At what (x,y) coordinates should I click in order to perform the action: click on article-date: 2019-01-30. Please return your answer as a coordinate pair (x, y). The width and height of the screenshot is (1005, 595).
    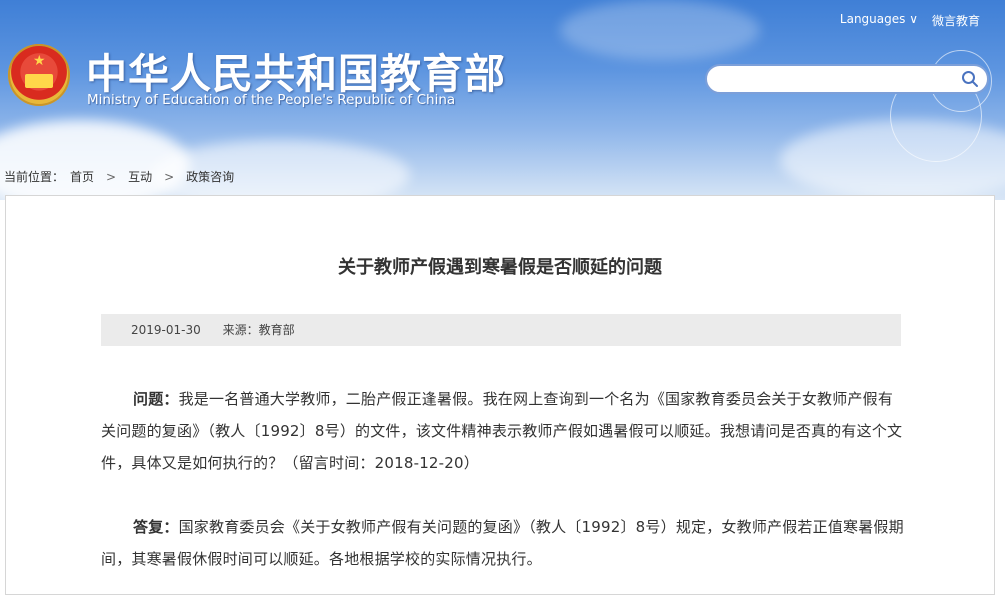
    Looking at the image, I should click on (166, 330).